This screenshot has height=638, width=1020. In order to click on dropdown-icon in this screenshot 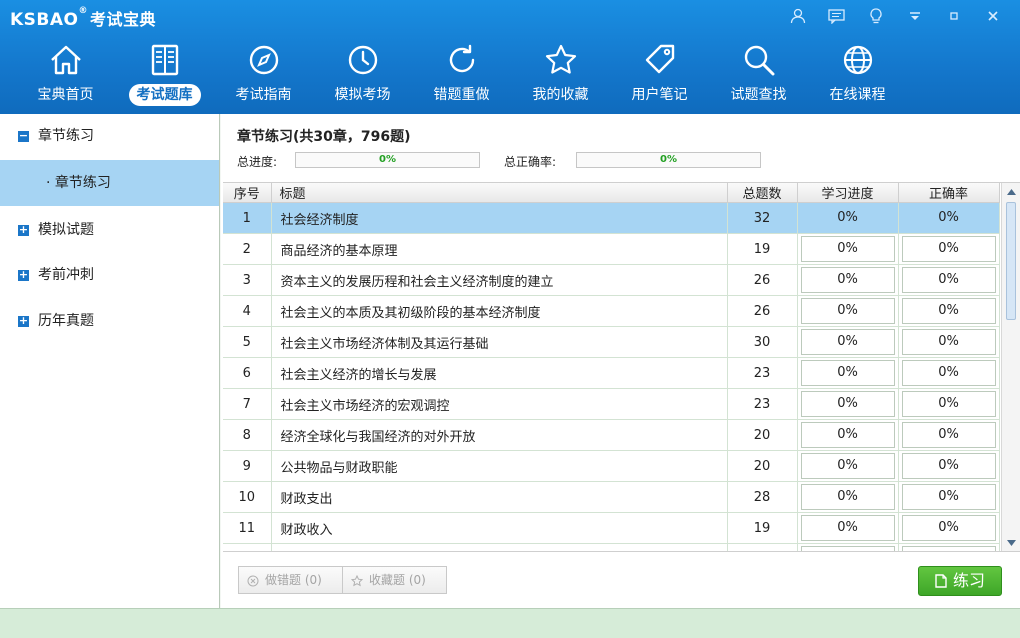, I will do `click(914, 16)`.